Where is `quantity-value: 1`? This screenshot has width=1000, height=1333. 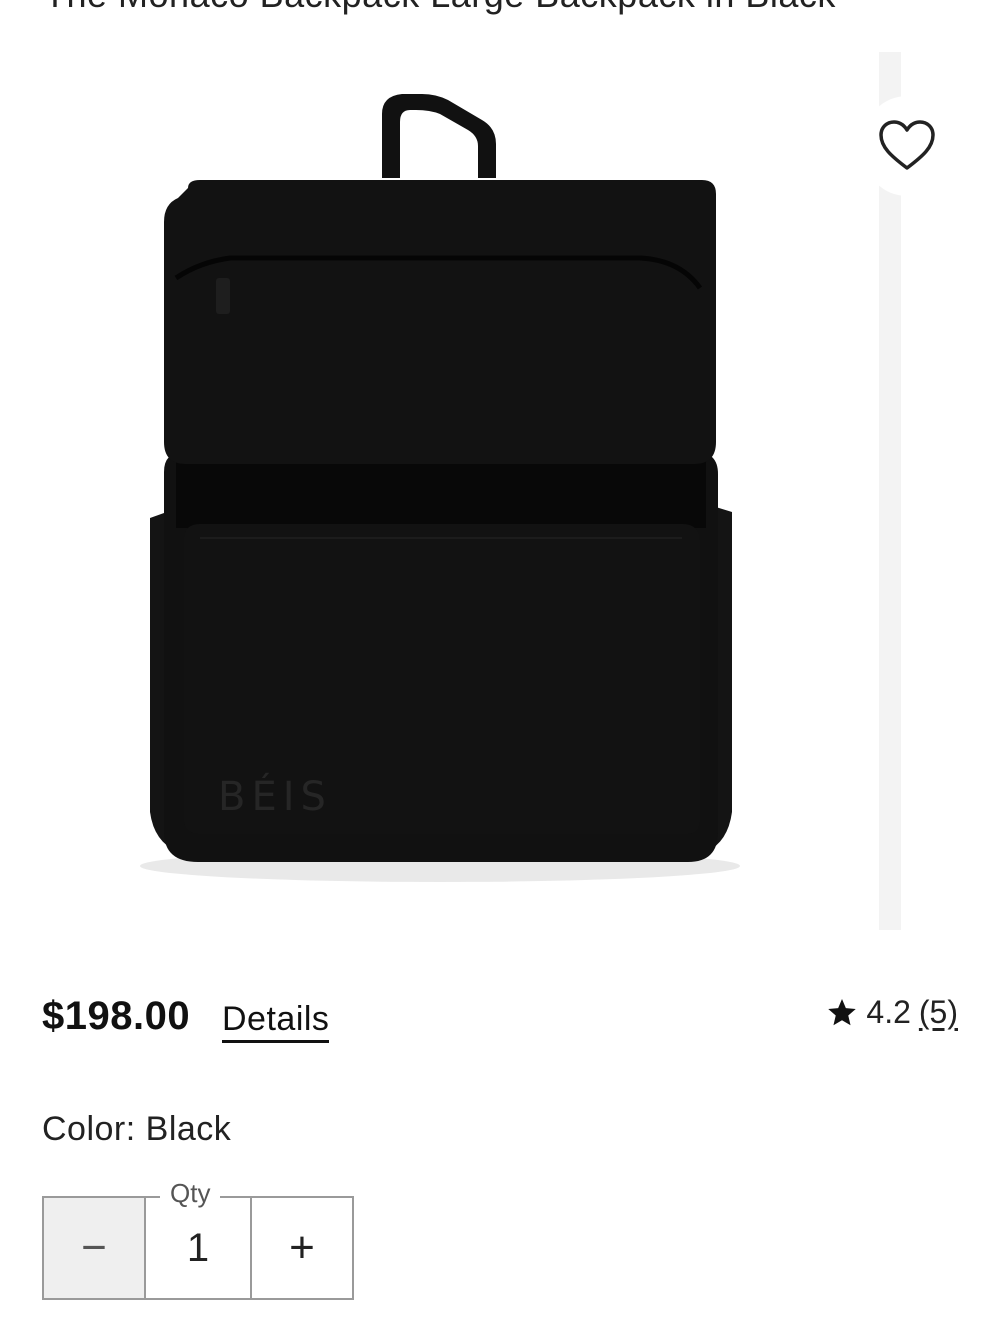 quantity-value: 1 is located at coordinates (198, 1248).